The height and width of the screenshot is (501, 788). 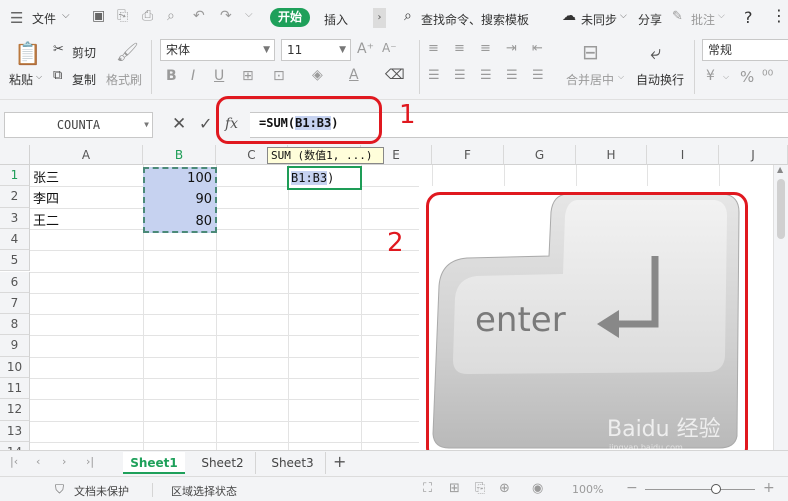 What do you see at coordinates (677, 16) in the screenshot?
I see `comment-icon: ✎` at bounding box center [677, 16].